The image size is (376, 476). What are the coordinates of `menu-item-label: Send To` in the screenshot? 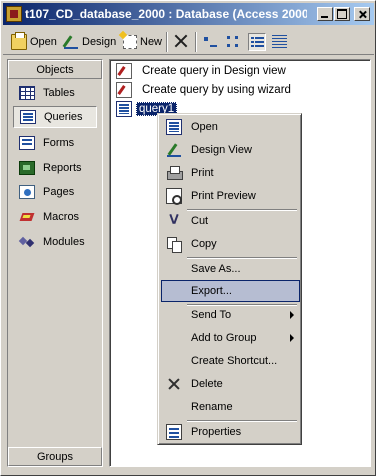 It's located at (211, 315).